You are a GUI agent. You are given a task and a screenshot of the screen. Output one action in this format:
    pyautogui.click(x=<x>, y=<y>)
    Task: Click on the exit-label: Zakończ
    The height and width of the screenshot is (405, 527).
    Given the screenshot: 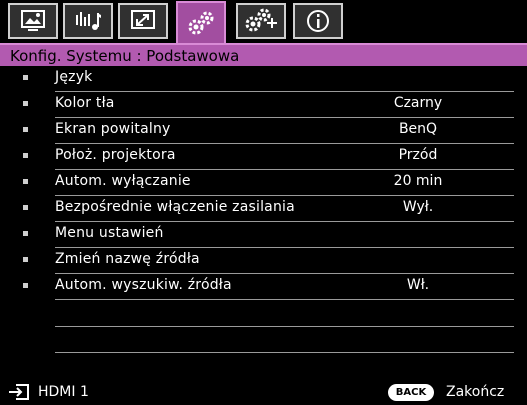 What is the action you would take?
    pyautogui.click(x=475, y=392)
    